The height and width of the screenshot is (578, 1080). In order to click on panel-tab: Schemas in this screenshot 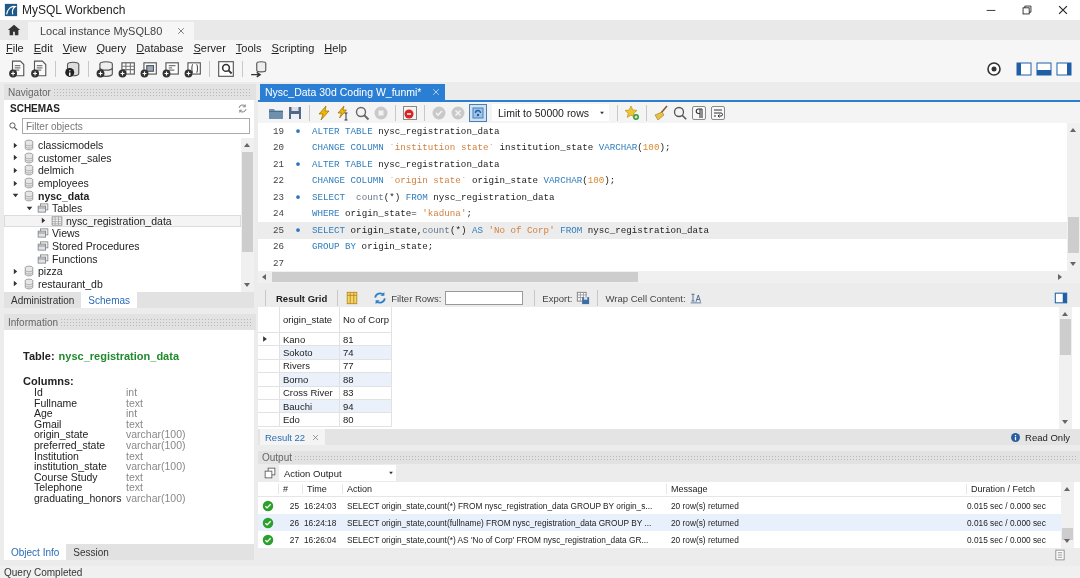, I will do `click(109, 300)`.